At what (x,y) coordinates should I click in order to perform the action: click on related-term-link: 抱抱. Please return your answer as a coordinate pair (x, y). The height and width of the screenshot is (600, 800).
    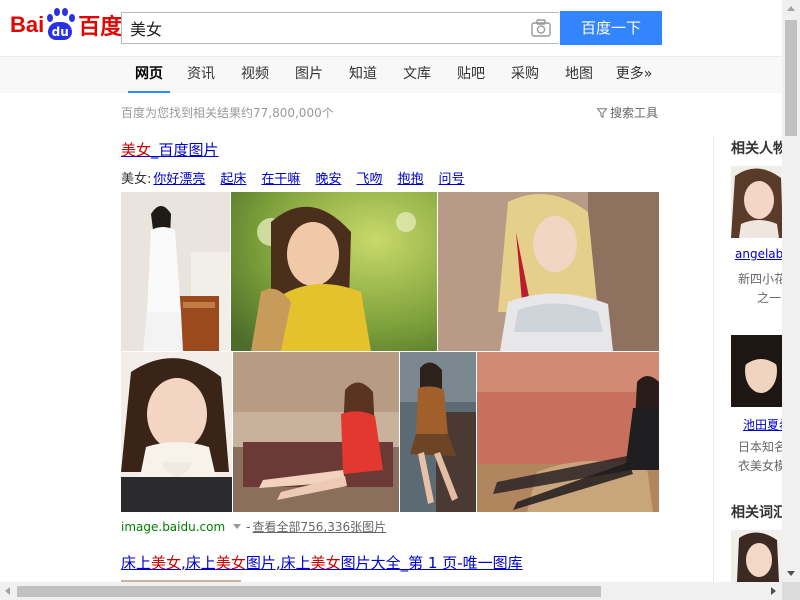
    Looking at the image, I should click on (410, 177).